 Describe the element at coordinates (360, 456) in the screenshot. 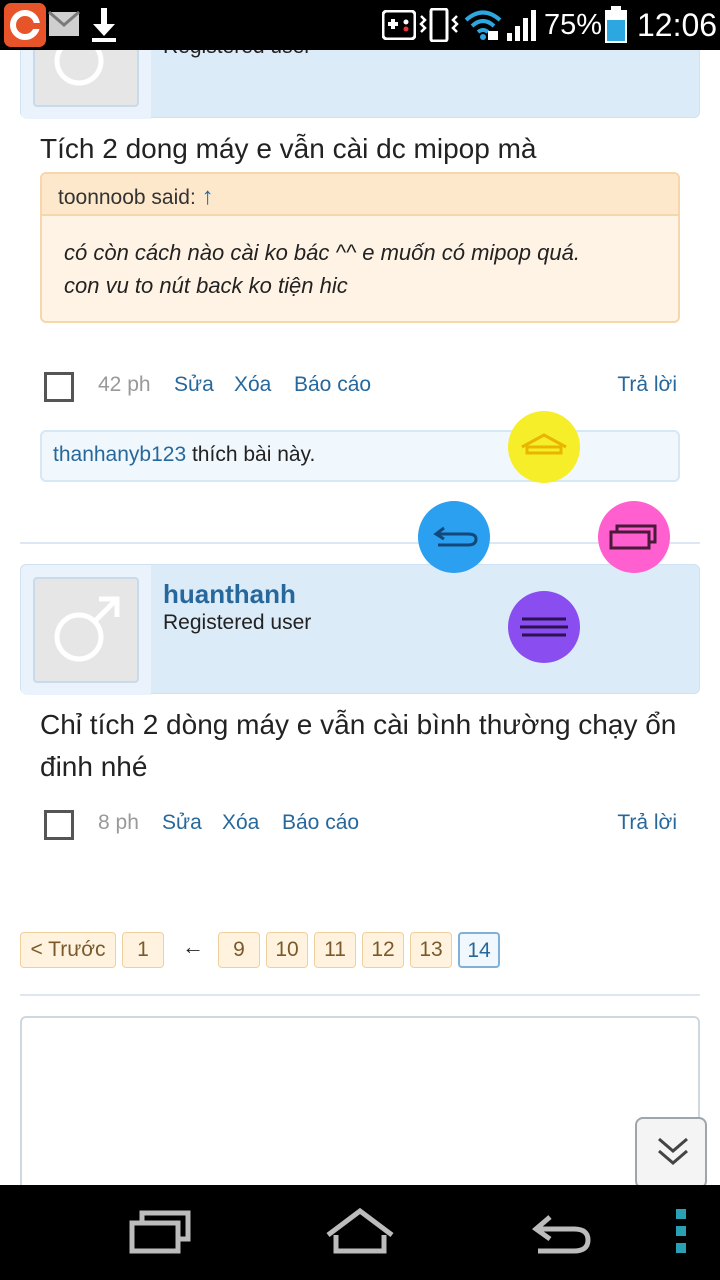

I see `likes-summary: thanhanyb123 thích bài này.` at that location.